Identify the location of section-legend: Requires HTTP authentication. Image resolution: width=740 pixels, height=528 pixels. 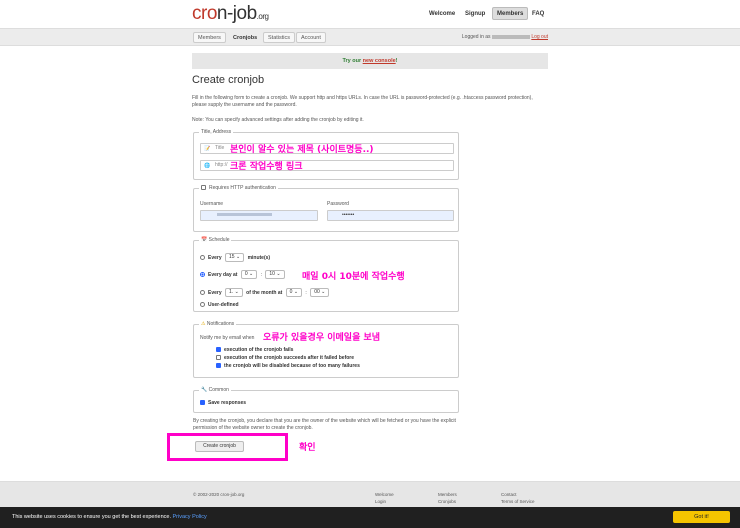
(238, 188).